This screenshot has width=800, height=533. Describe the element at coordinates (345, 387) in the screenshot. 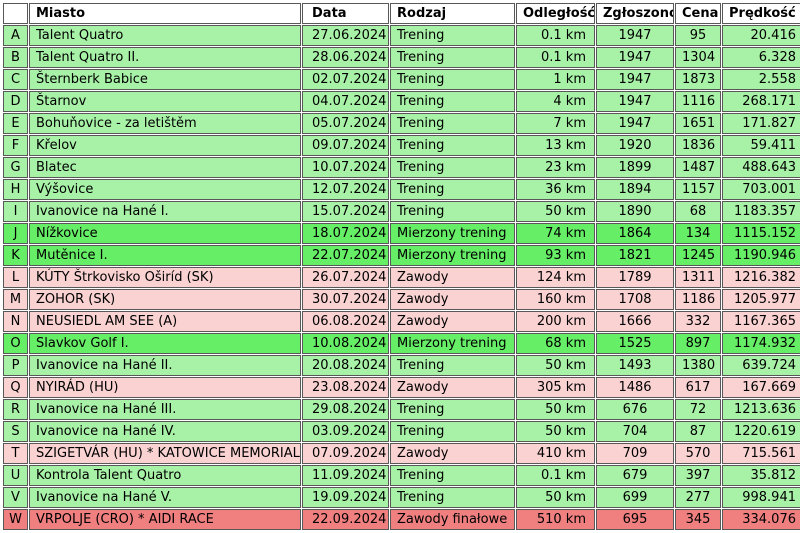

I see `cell-data: 23.08.2024` at that location.